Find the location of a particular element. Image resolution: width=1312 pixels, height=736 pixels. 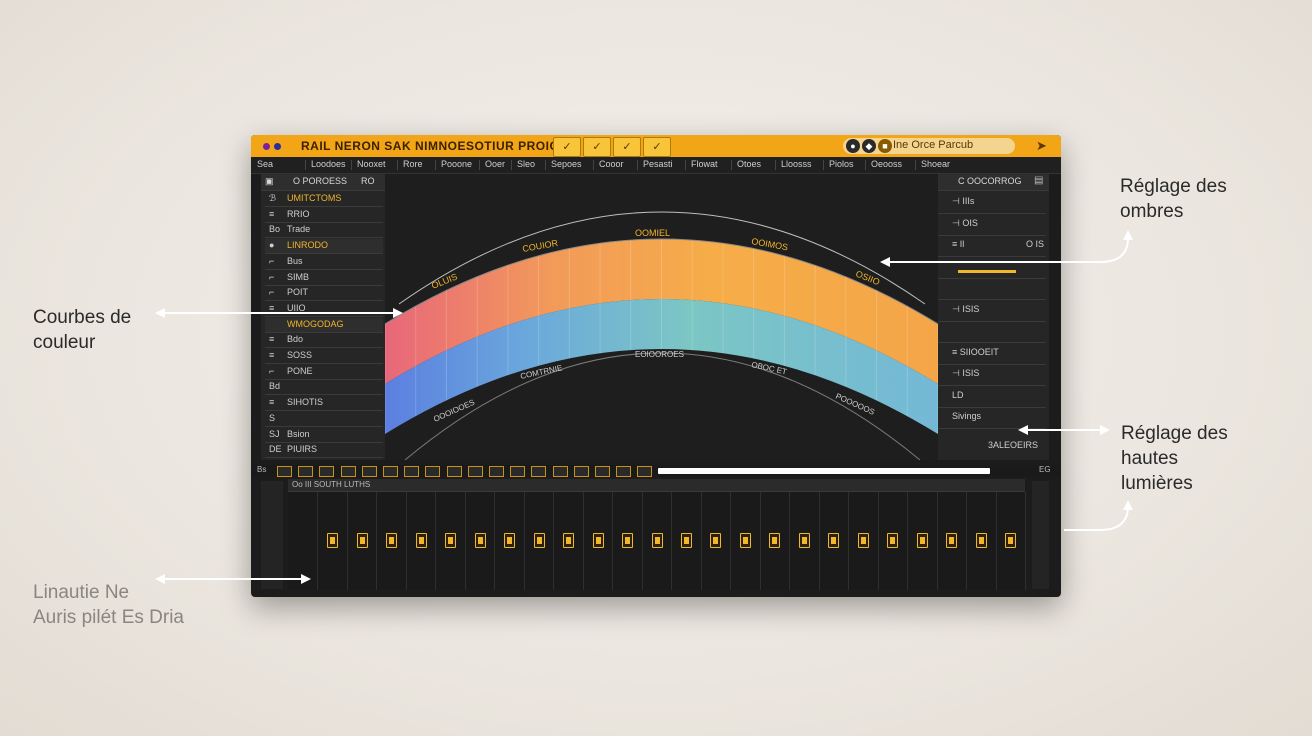

menu-item-8: Cooor is located at coordinates (611, 164).